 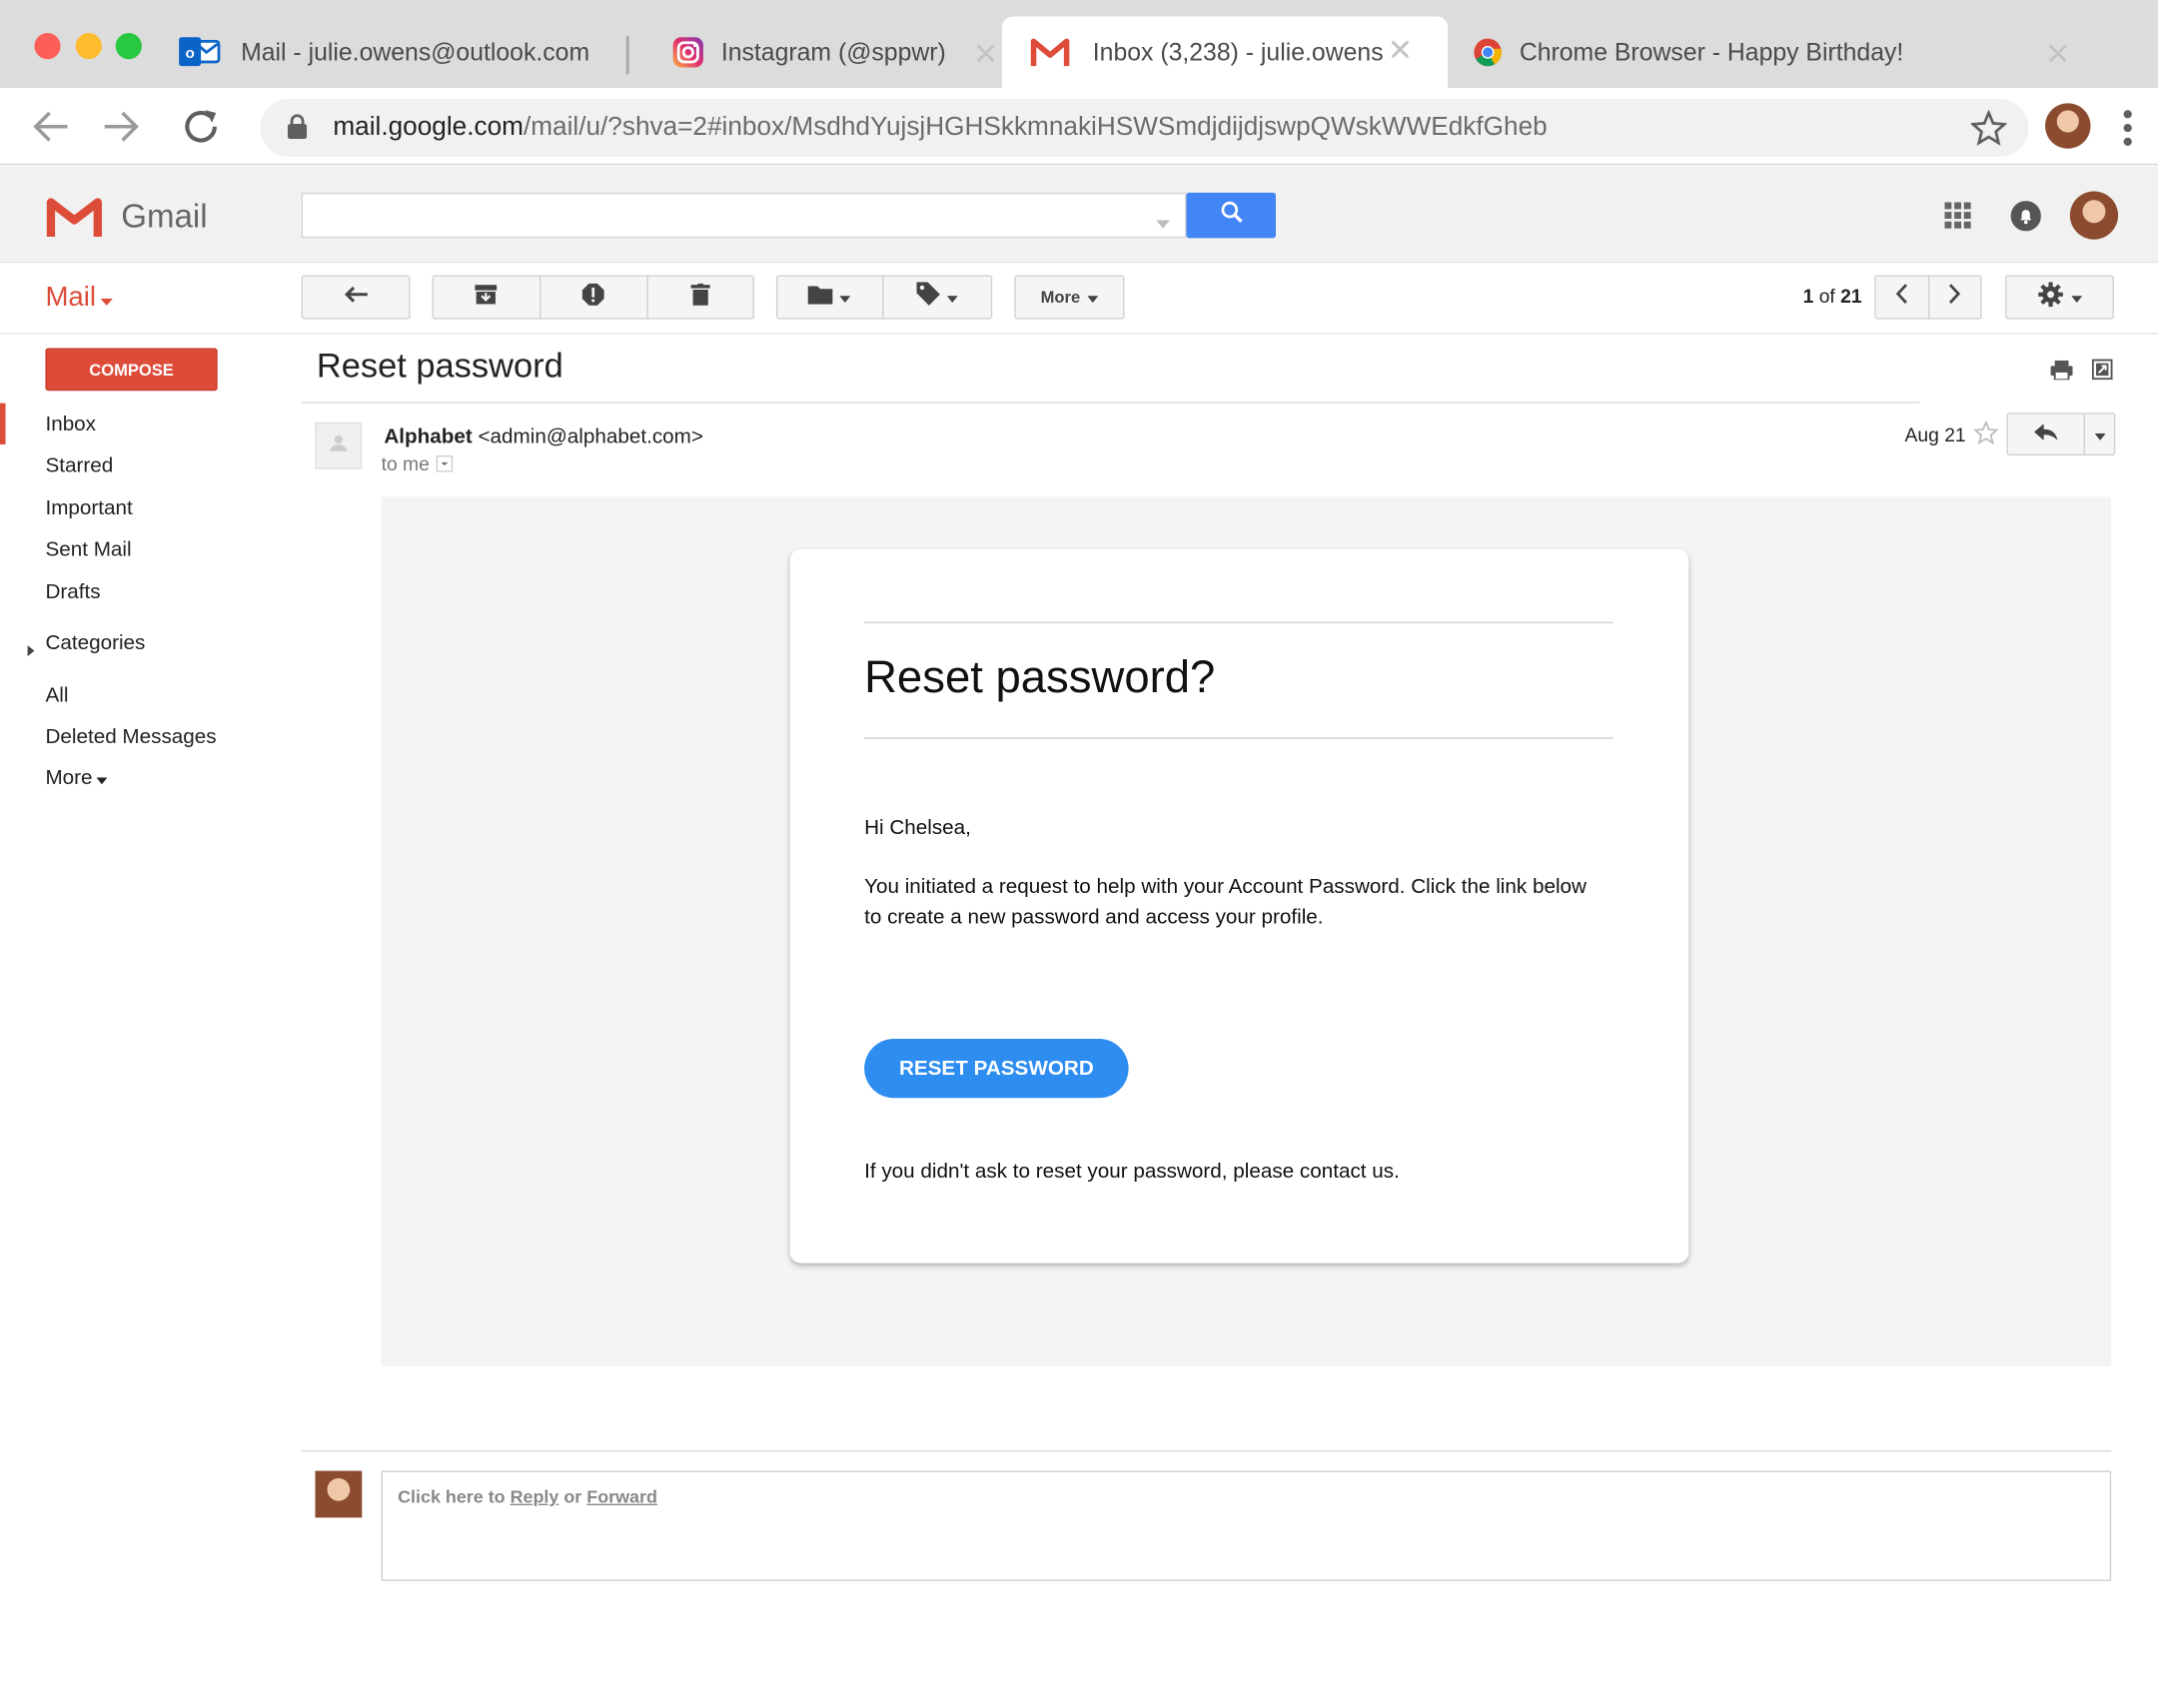 I want to click on forward-link: Forward, so click(x=621, y=1496).